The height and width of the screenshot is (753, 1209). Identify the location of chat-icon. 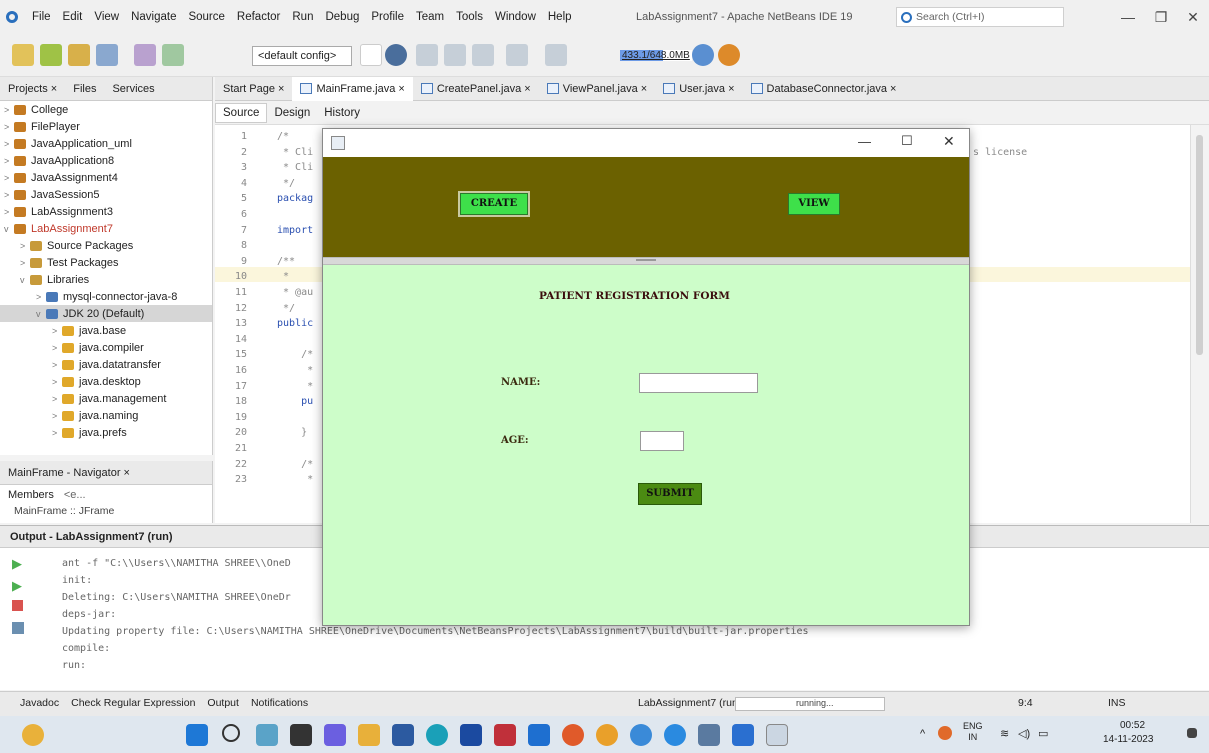
(335, 735).